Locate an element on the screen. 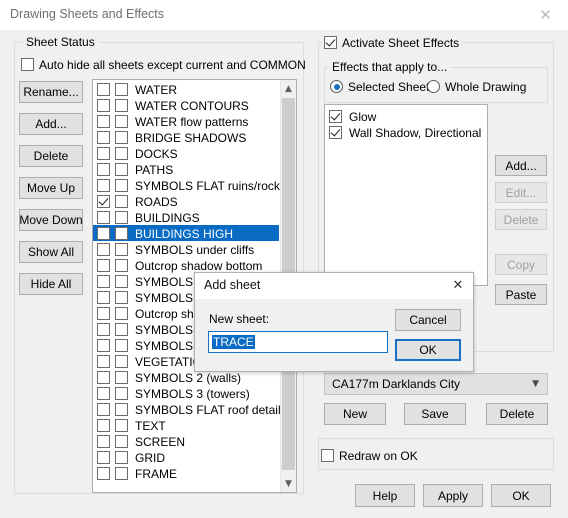 This screenshot has height=518, width=568. effect-list-item: Wall Shadow, Directional is located at coordinates (406, 132).